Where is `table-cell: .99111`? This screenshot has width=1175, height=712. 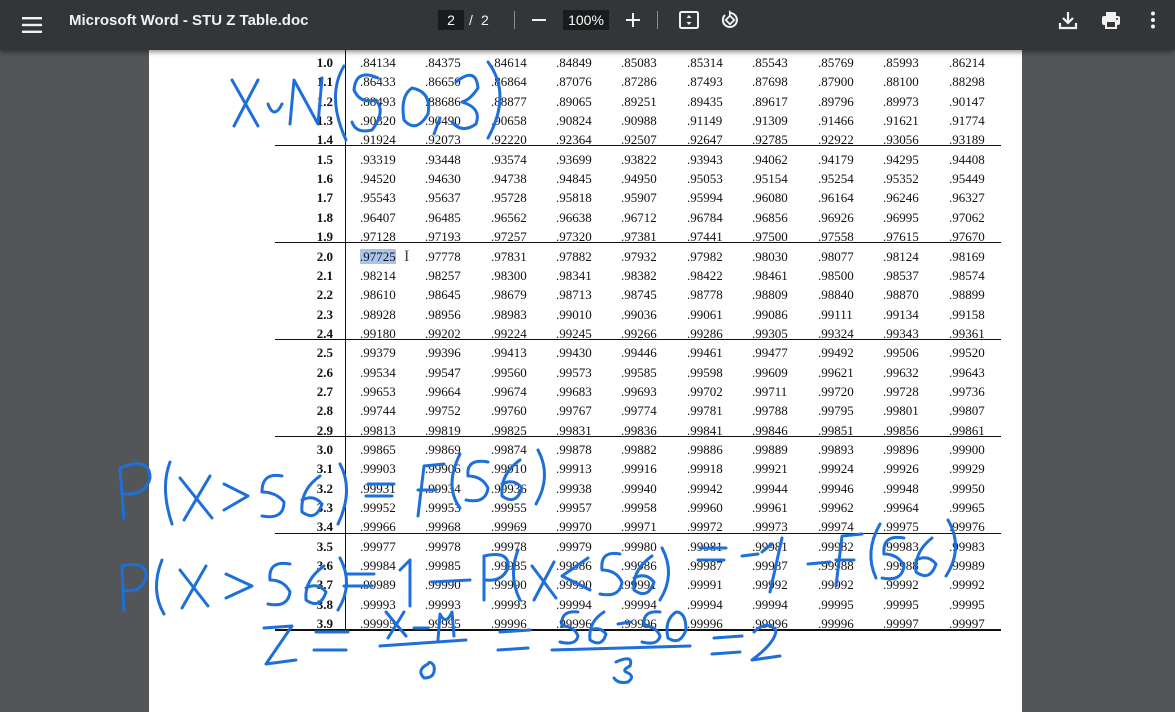 table-cell: .99111 is located at coordinates (849, 315).